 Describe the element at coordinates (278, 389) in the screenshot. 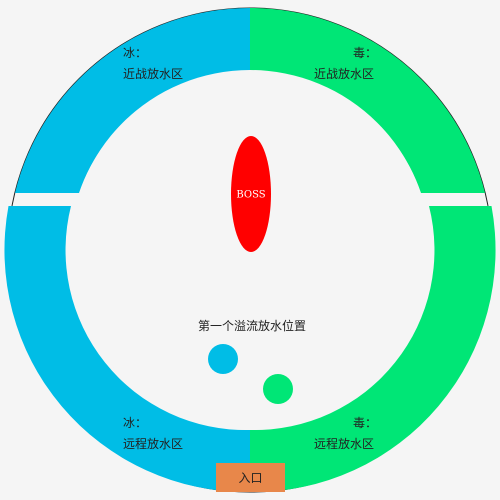

I see `poison-overflow-marker` at that location.